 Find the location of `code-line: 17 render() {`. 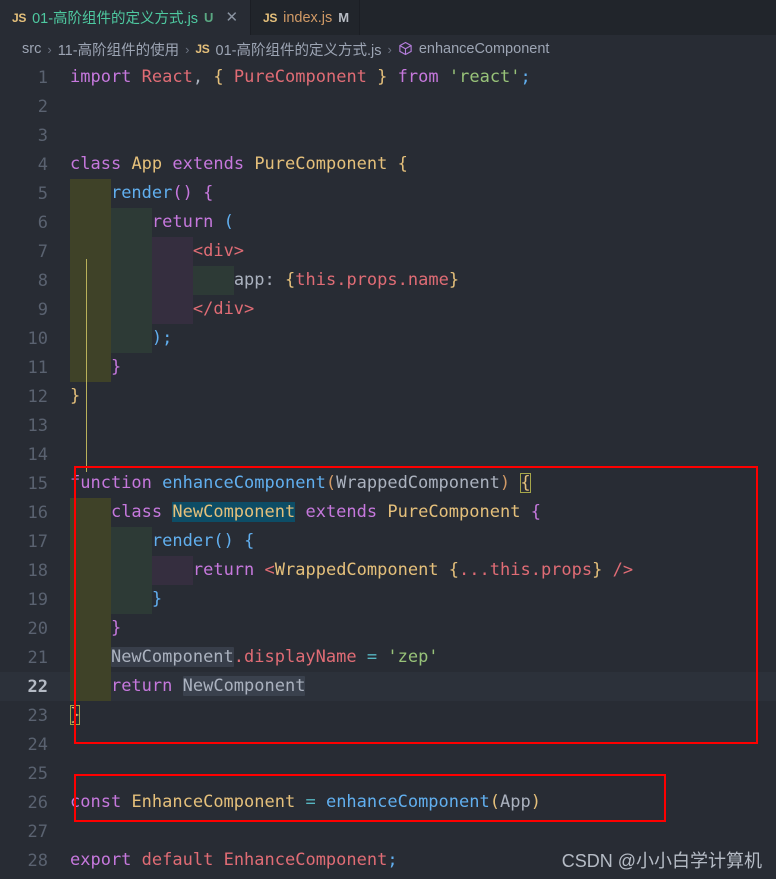

code-line: 17 render() { is located at coordinates (388, 541).